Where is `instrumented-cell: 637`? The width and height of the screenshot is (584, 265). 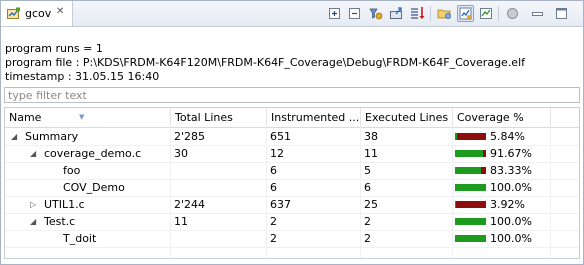
instrumented-cell: 637 is located at coordinates (280, 204).